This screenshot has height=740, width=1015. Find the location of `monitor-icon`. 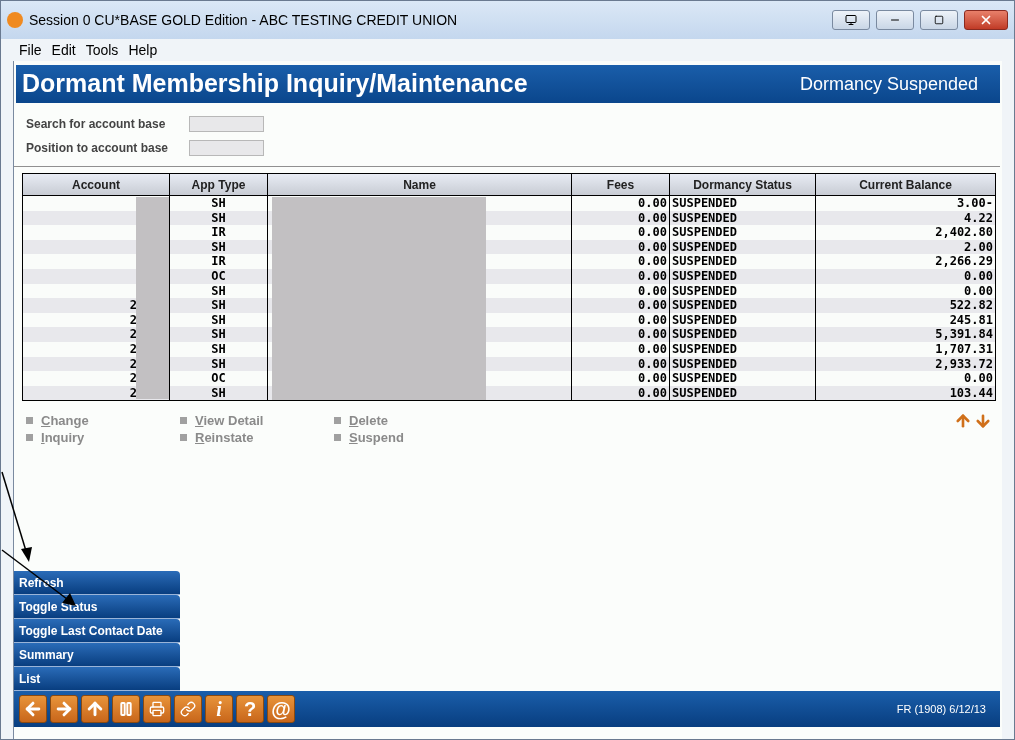

monitor-icon is located at coordinates (851, 20).